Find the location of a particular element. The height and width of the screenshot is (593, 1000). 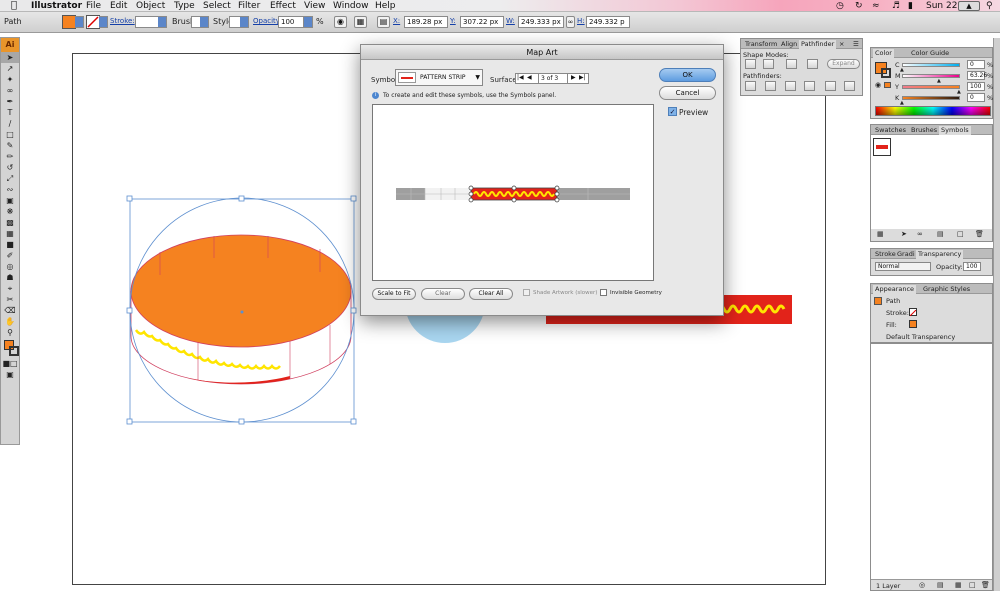

appearance-default-transparency: Default Transparency is located at coordinates (921, 337).